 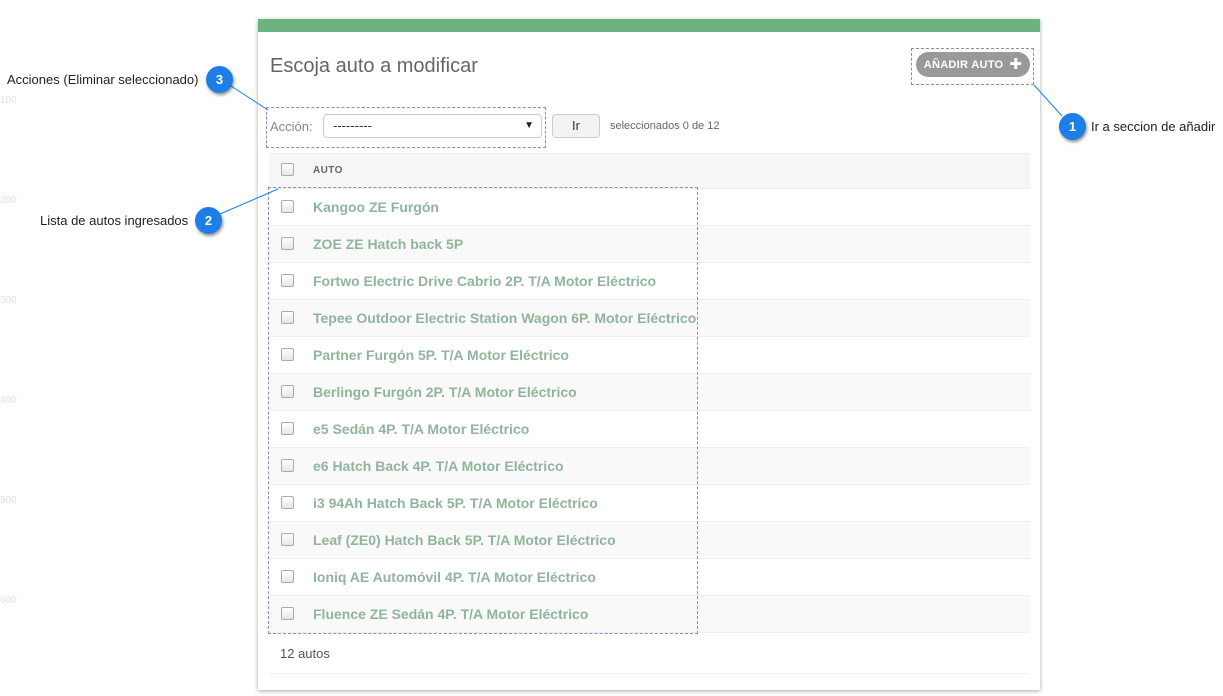 I want to click on page-title: Escoja auto a modificar, so click(x=374, y=66).